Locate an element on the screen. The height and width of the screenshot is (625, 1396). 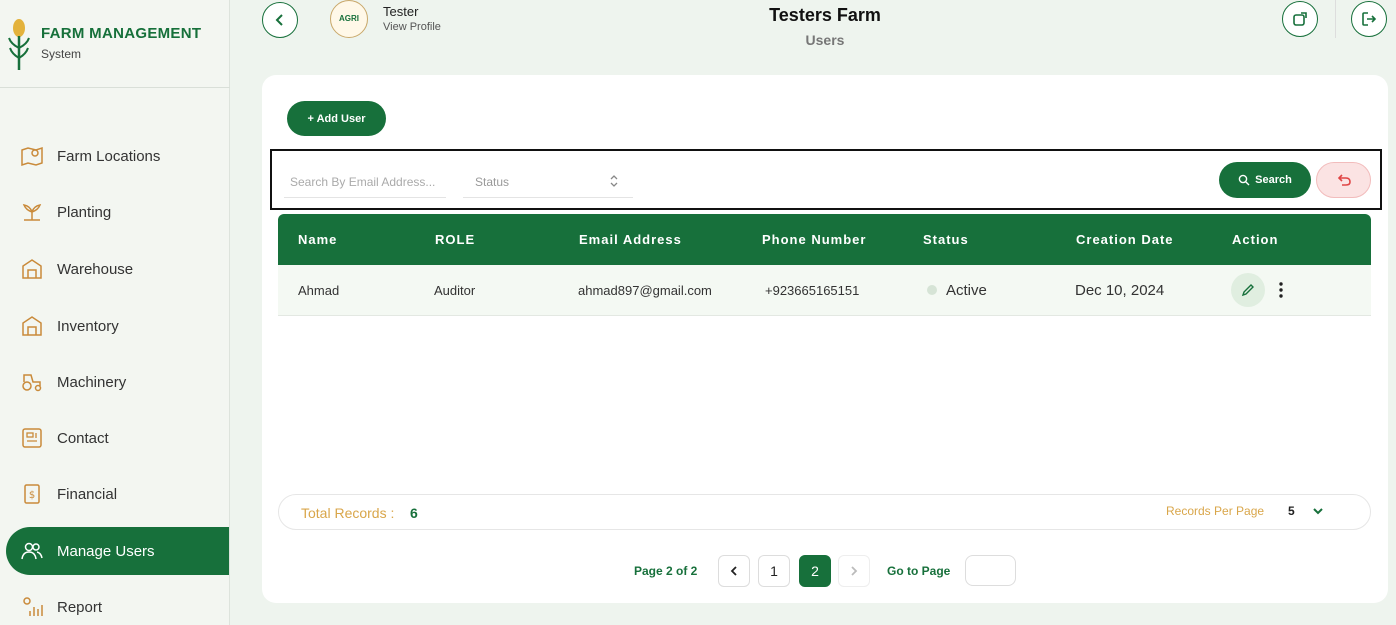
brand-subtitle: System is located at coordinates (61, 54).